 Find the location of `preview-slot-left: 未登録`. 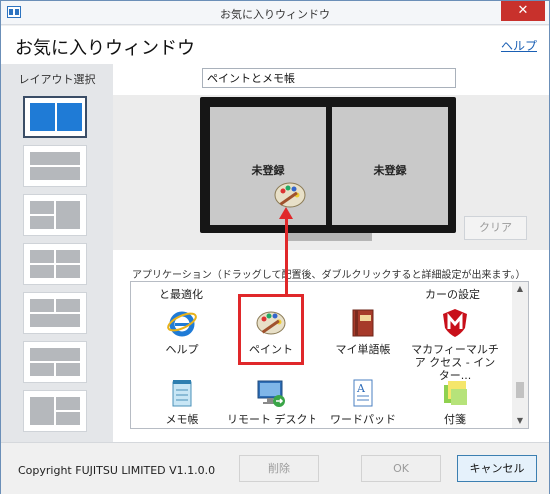

preview-slot-left: 未登録 is located at coordinates (268, 166).